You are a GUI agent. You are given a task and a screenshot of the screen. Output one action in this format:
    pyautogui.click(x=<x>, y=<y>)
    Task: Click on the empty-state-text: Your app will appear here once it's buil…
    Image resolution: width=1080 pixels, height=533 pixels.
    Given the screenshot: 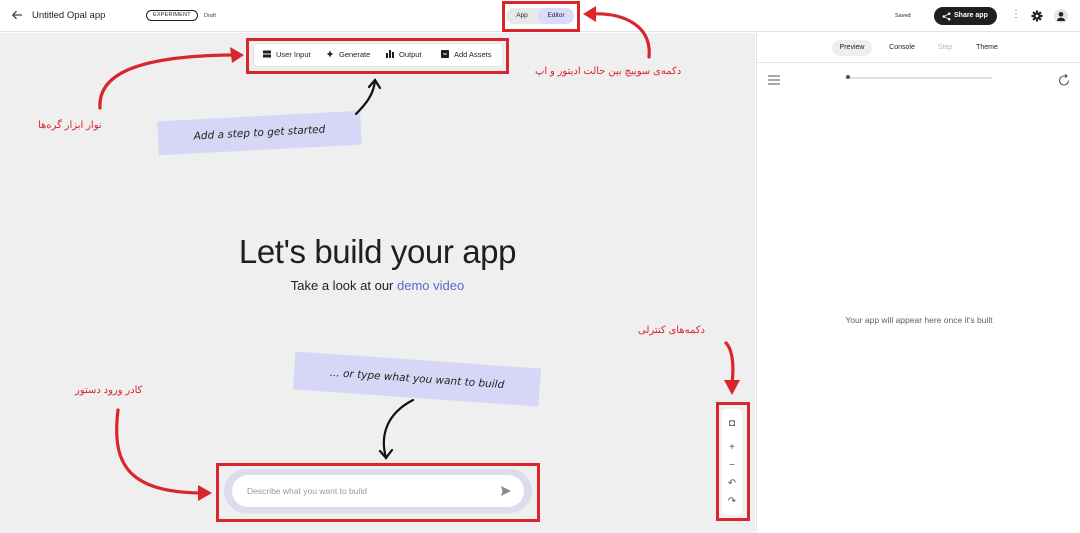 What is the action you would take?
    pyautogui.click(x=919, y=320)
    